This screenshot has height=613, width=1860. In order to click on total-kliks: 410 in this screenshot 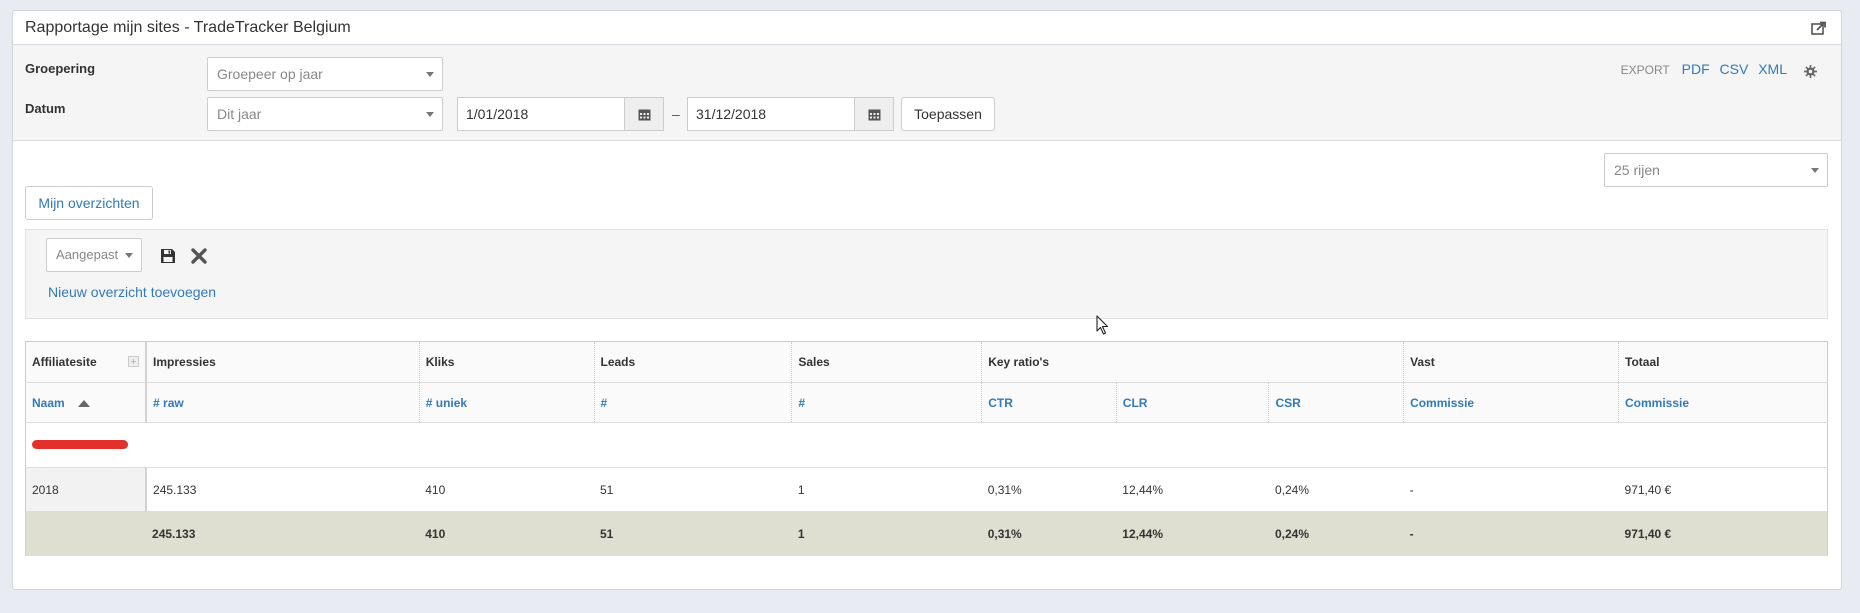, I will do `click(506, 533)`.